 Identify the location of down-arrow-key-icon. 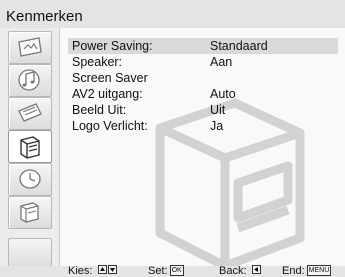
(112, 269).